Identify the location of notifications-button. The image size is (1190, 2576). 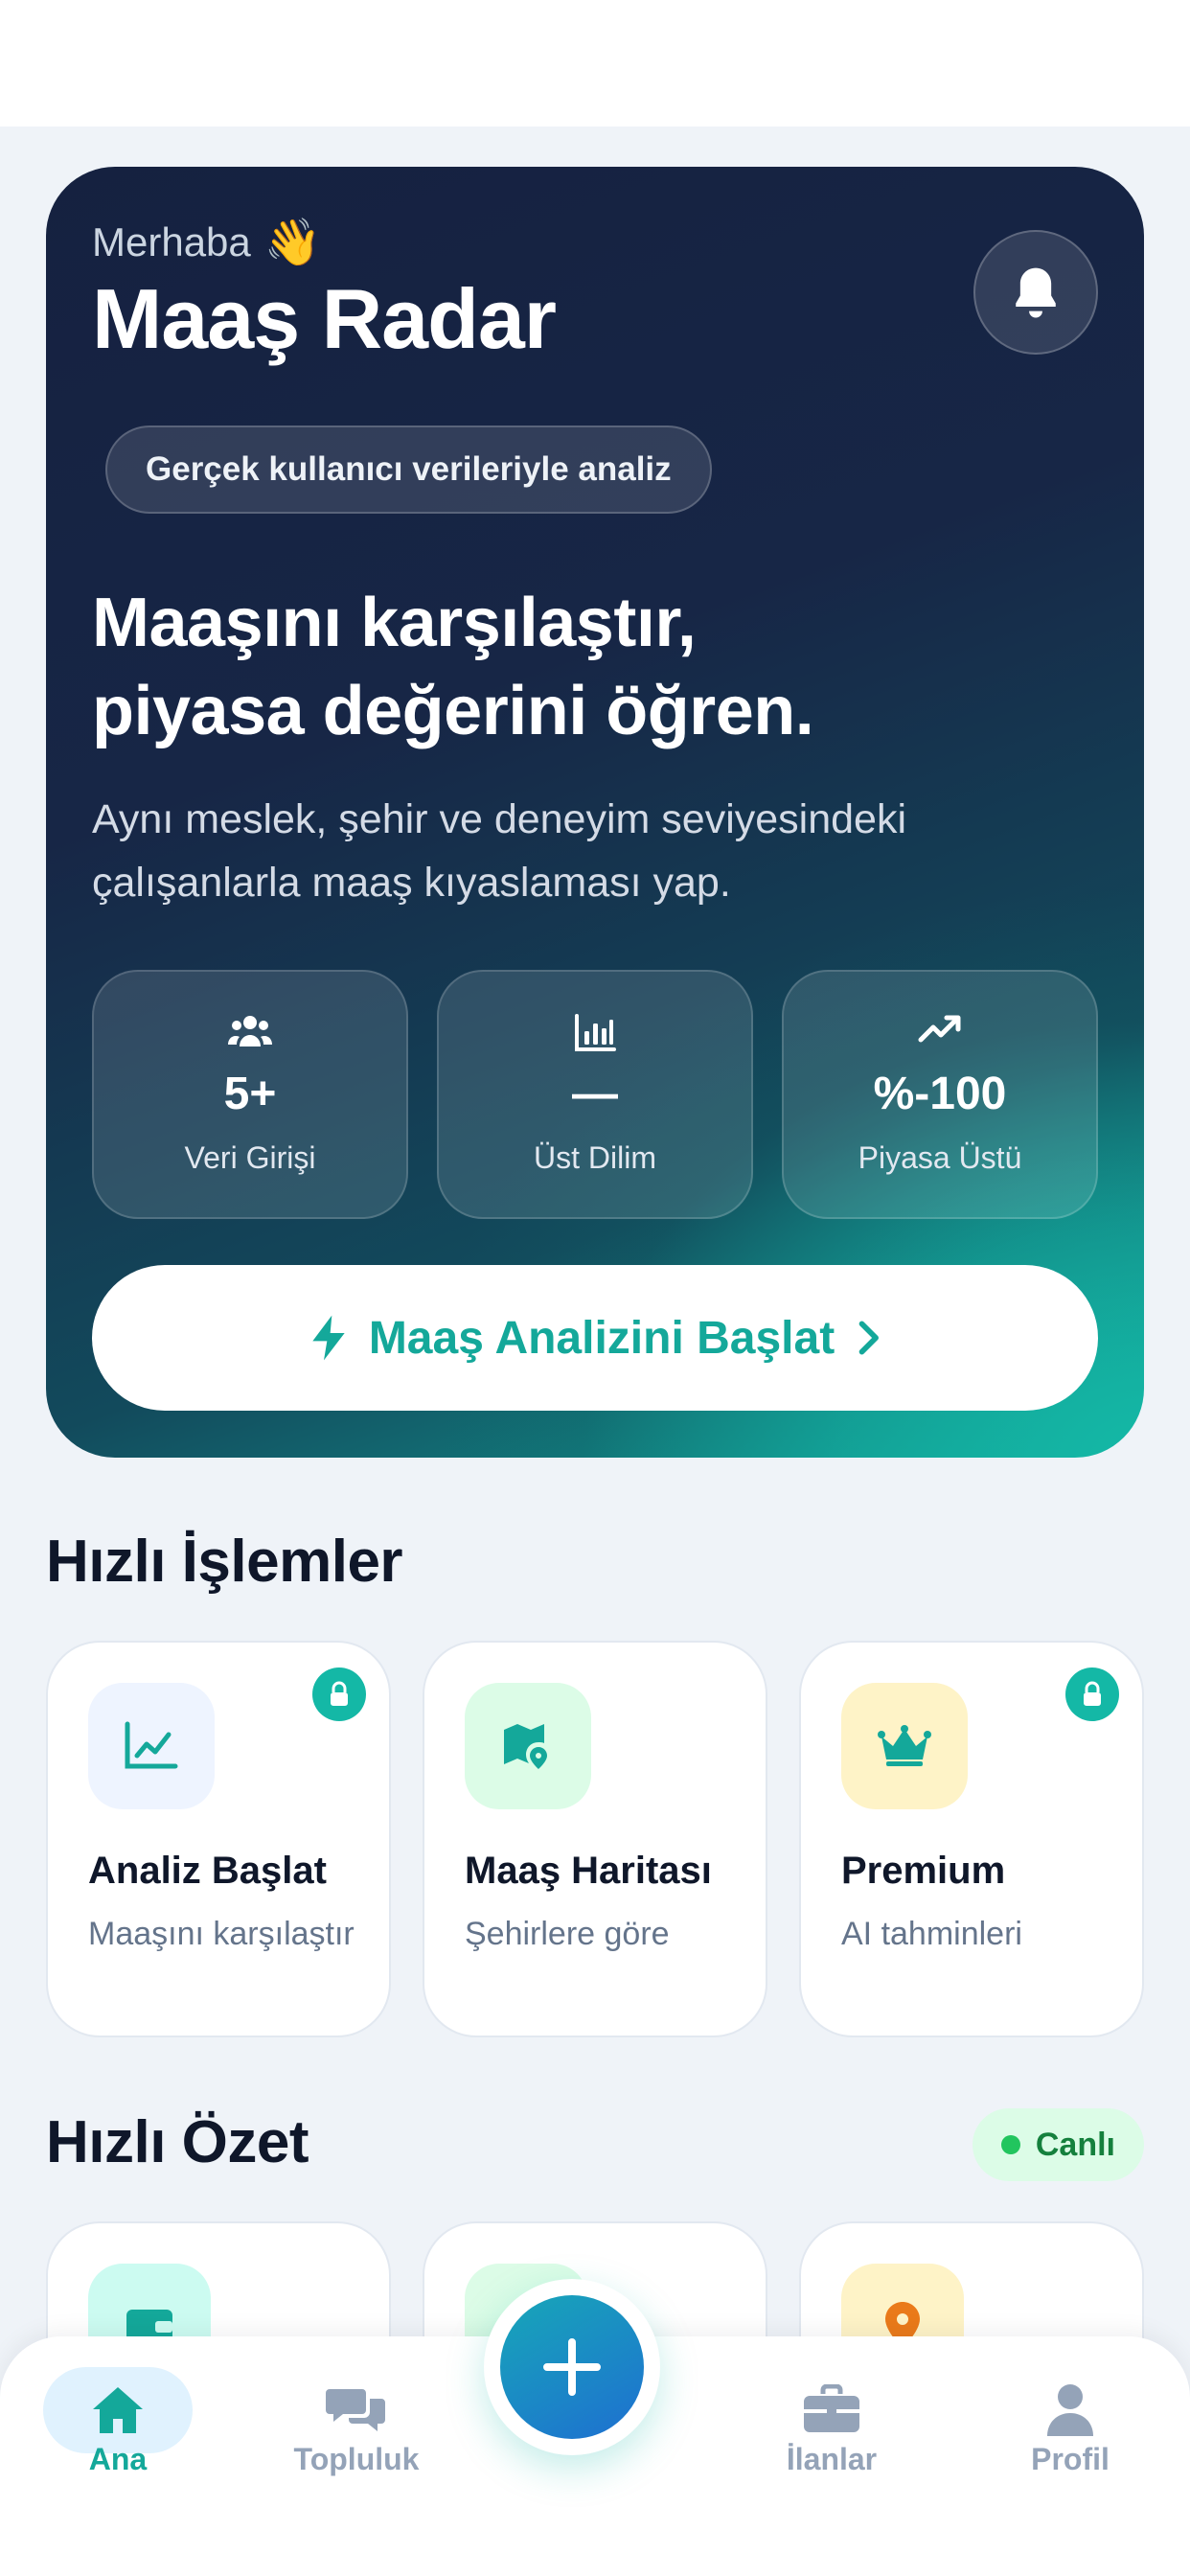
(1036, 292).